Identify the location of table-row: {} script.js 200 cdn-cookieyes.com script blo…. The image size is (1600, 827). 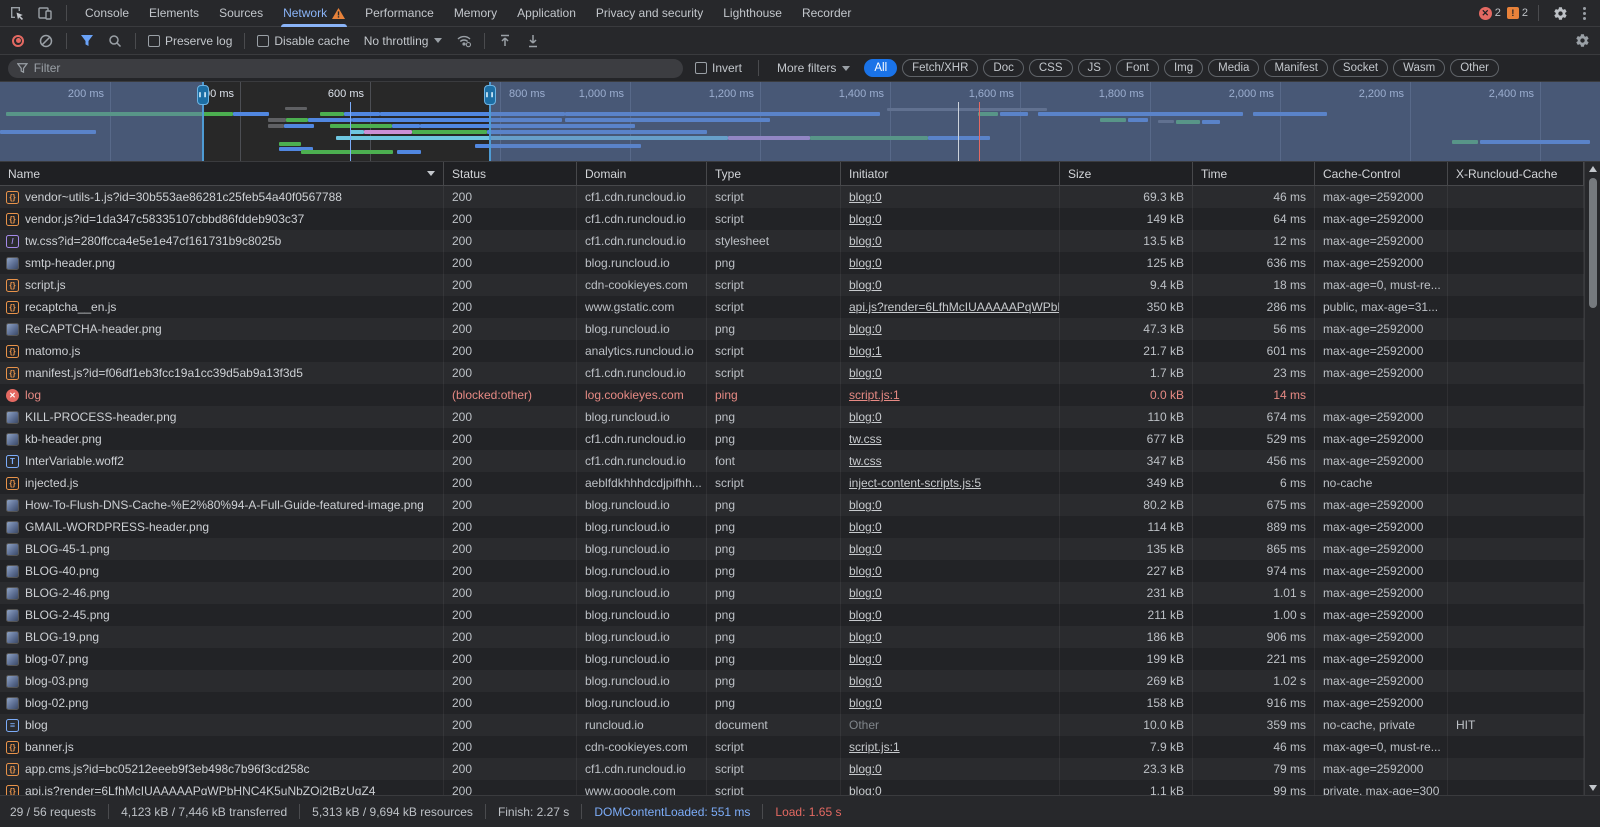
(800, 285).